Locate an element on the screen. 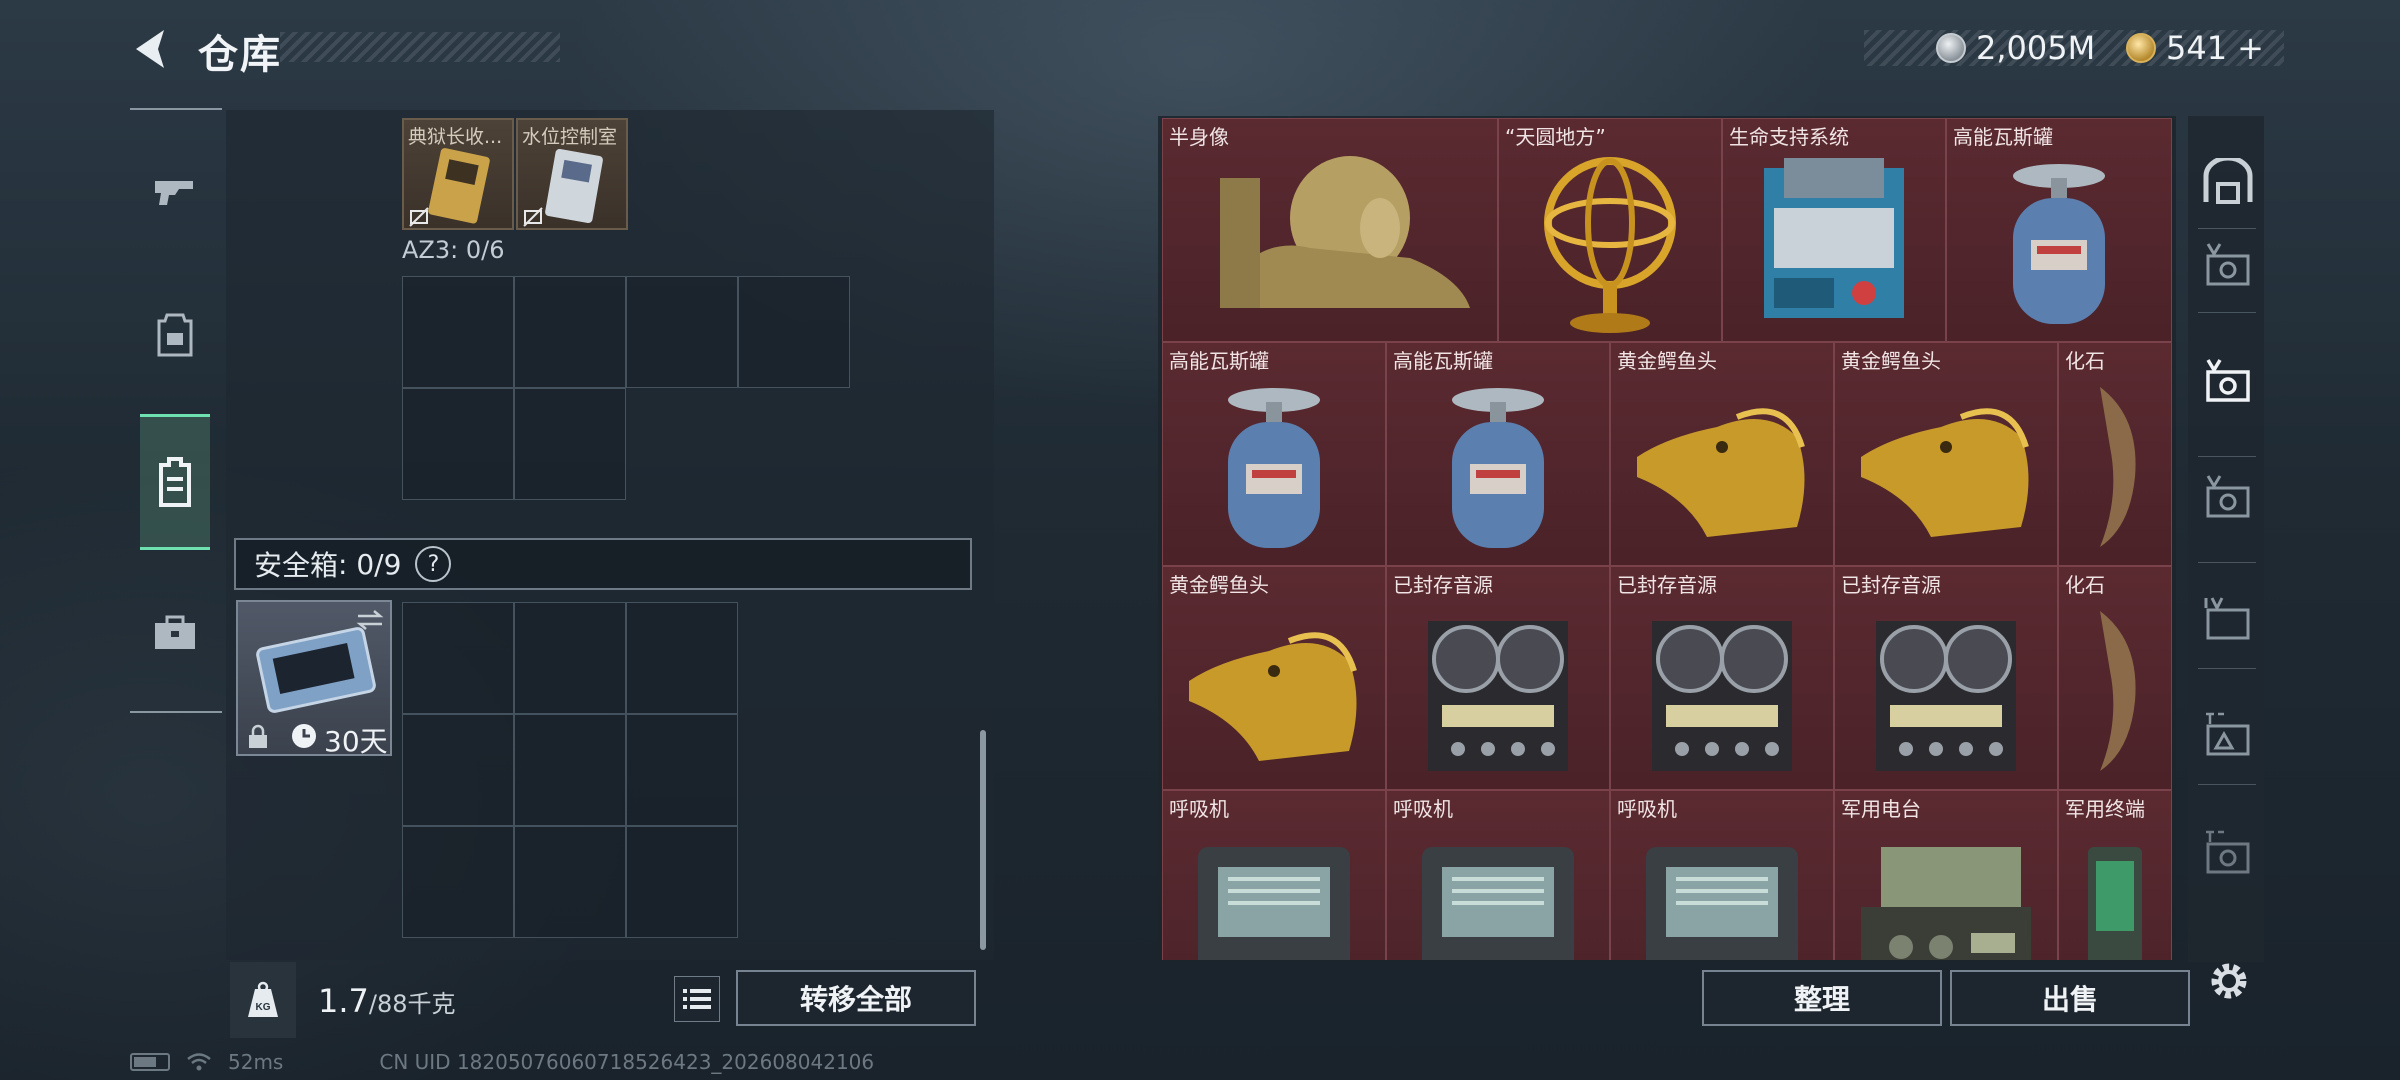 Image resolution: width=2400 pixels, height=1080 pixels. weight-value: 1.7 is located at coordinates (343, 1001).